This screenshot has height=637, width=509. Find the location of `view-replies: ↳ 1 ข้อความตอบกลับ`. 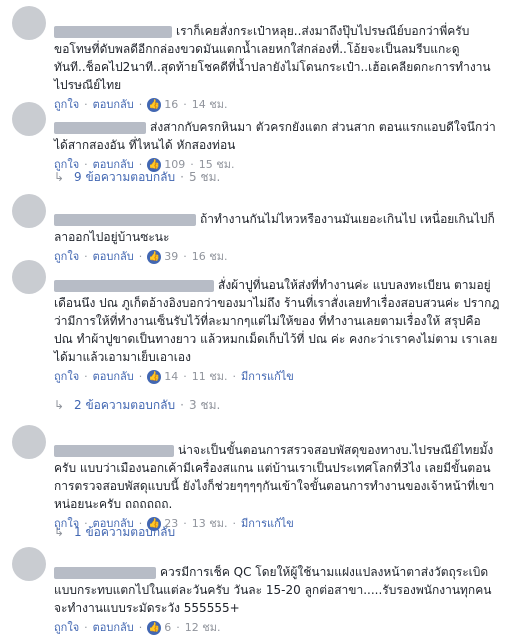

view-replies: ↳ 1 ข้อความตอบกลับ is located at coordinates (114, 532).